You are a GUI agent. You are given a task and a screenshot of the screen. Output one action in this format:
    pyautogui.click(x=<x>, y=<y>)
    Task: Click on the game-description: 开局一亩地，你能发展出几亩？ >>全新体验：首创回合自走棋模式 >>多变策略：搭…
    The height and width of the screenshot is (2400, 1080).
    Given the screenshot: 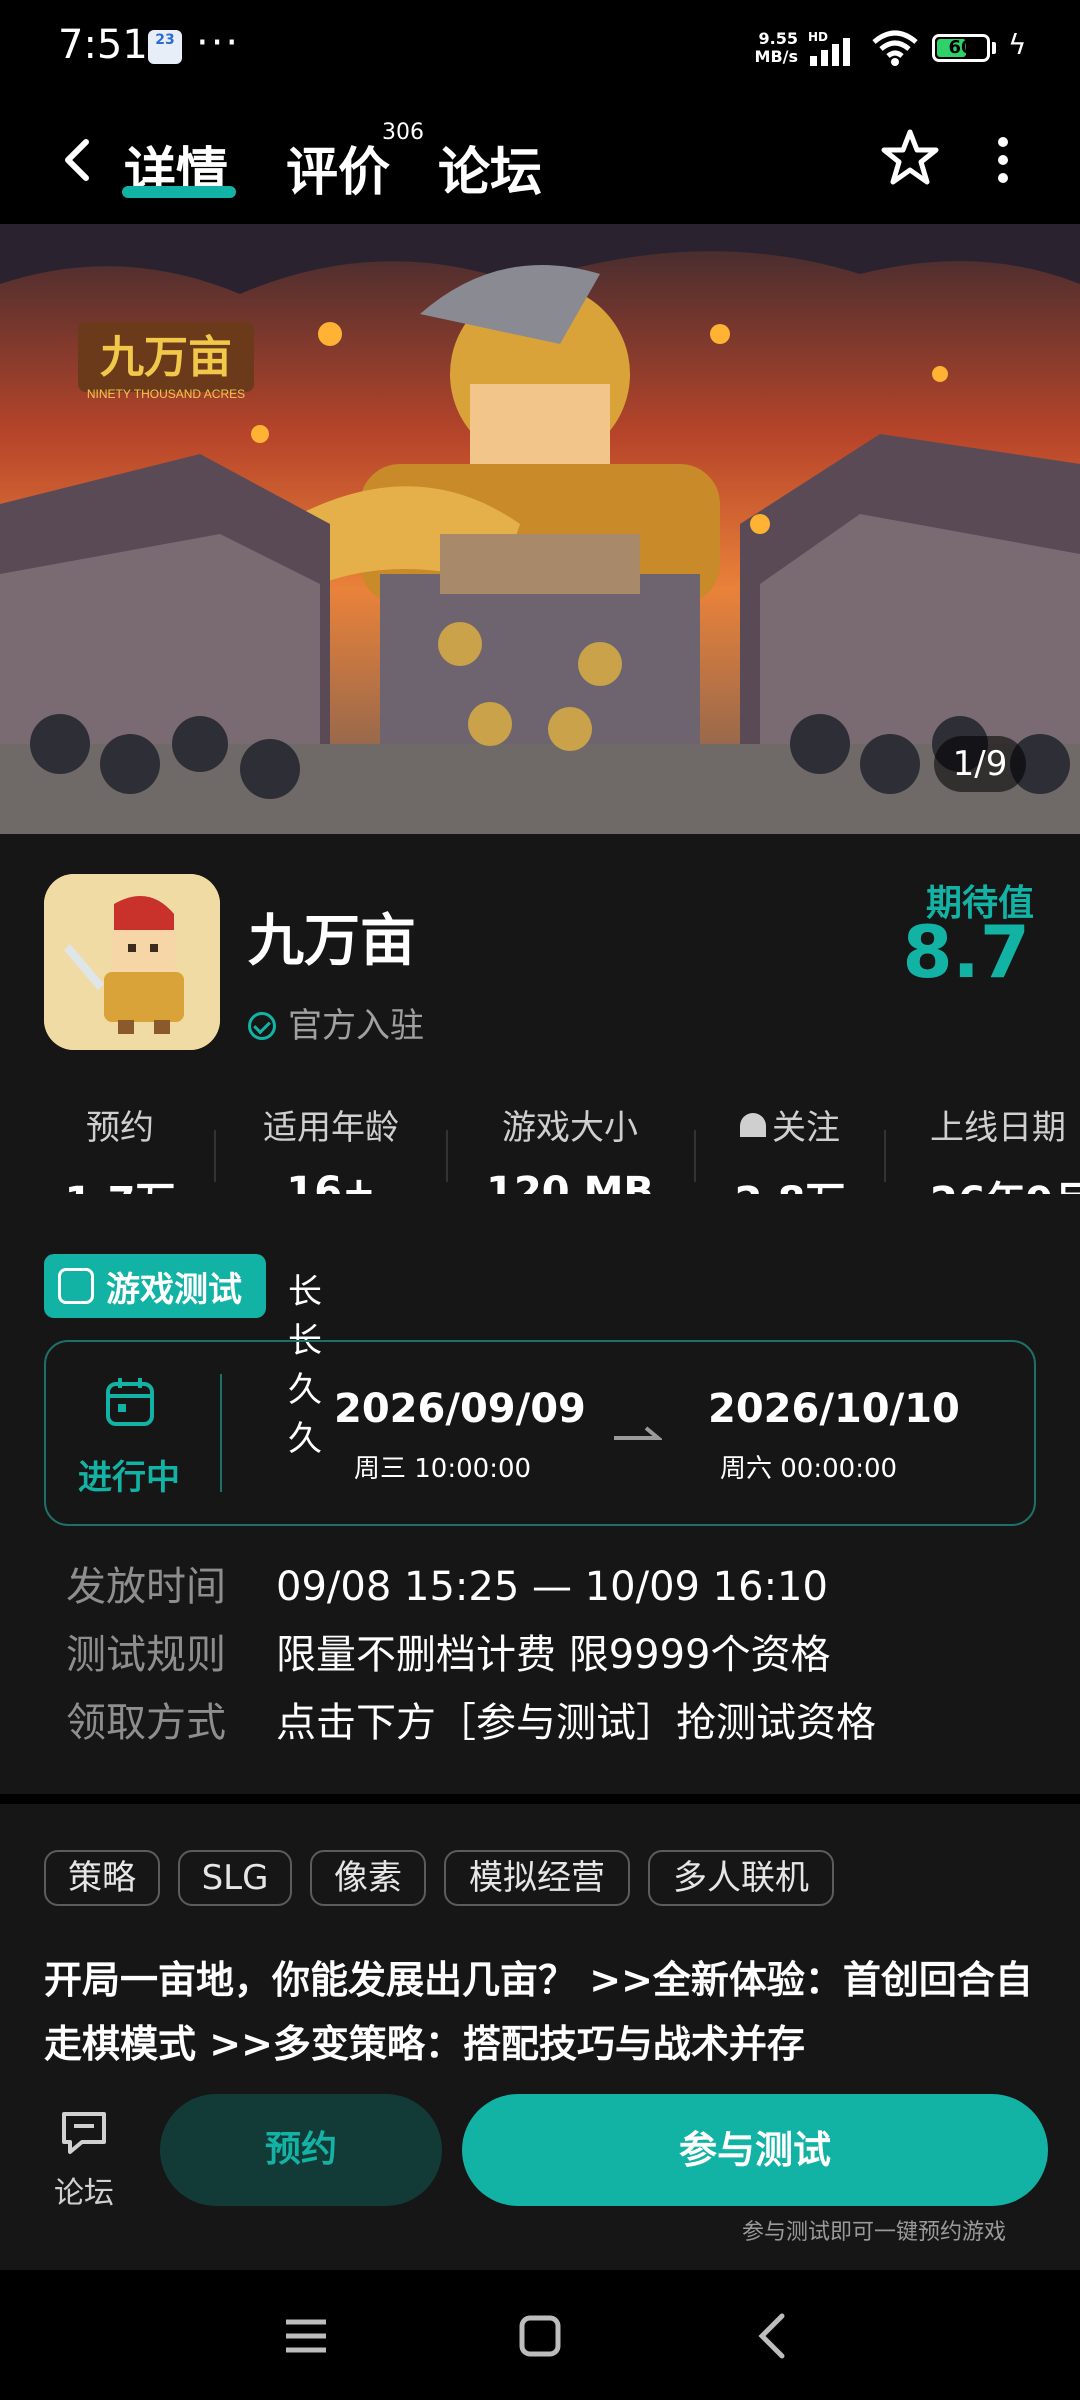 What is the action you would take?
    pyautogui.click(x=544, y=2012)
    